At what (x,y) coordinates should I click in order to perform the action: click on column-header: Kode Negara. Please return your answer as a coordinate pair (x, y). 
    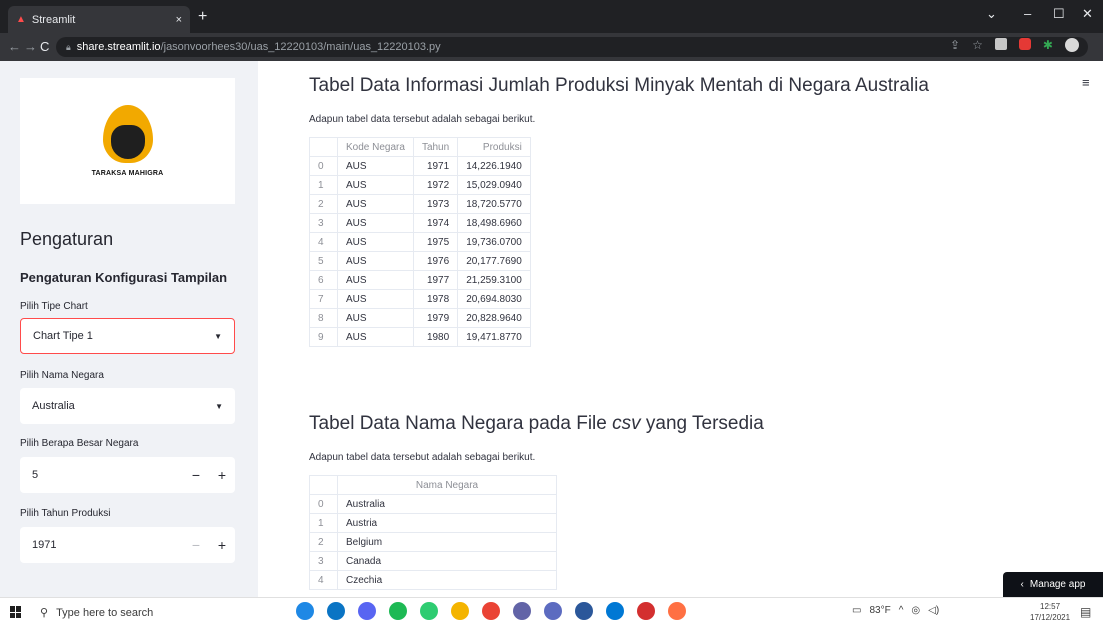
    Looking at the image, I should click on (375, 147).